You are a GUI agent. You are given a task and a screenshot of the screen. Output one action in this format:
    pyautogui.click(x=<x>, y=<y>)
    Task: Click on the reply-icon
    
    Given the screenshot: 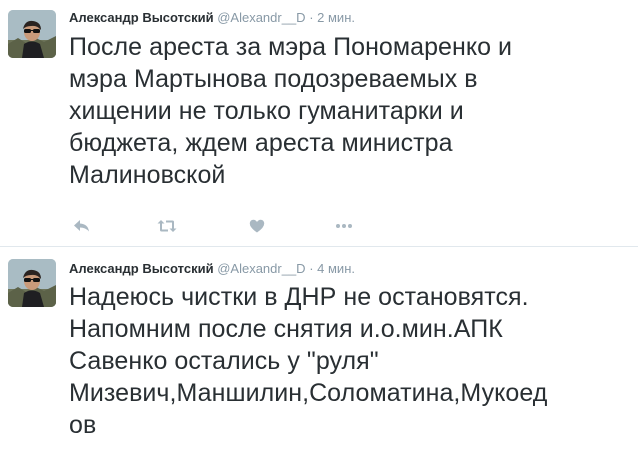 What is the action you would take?
    pyautogui.click(x=81, y=226)
    